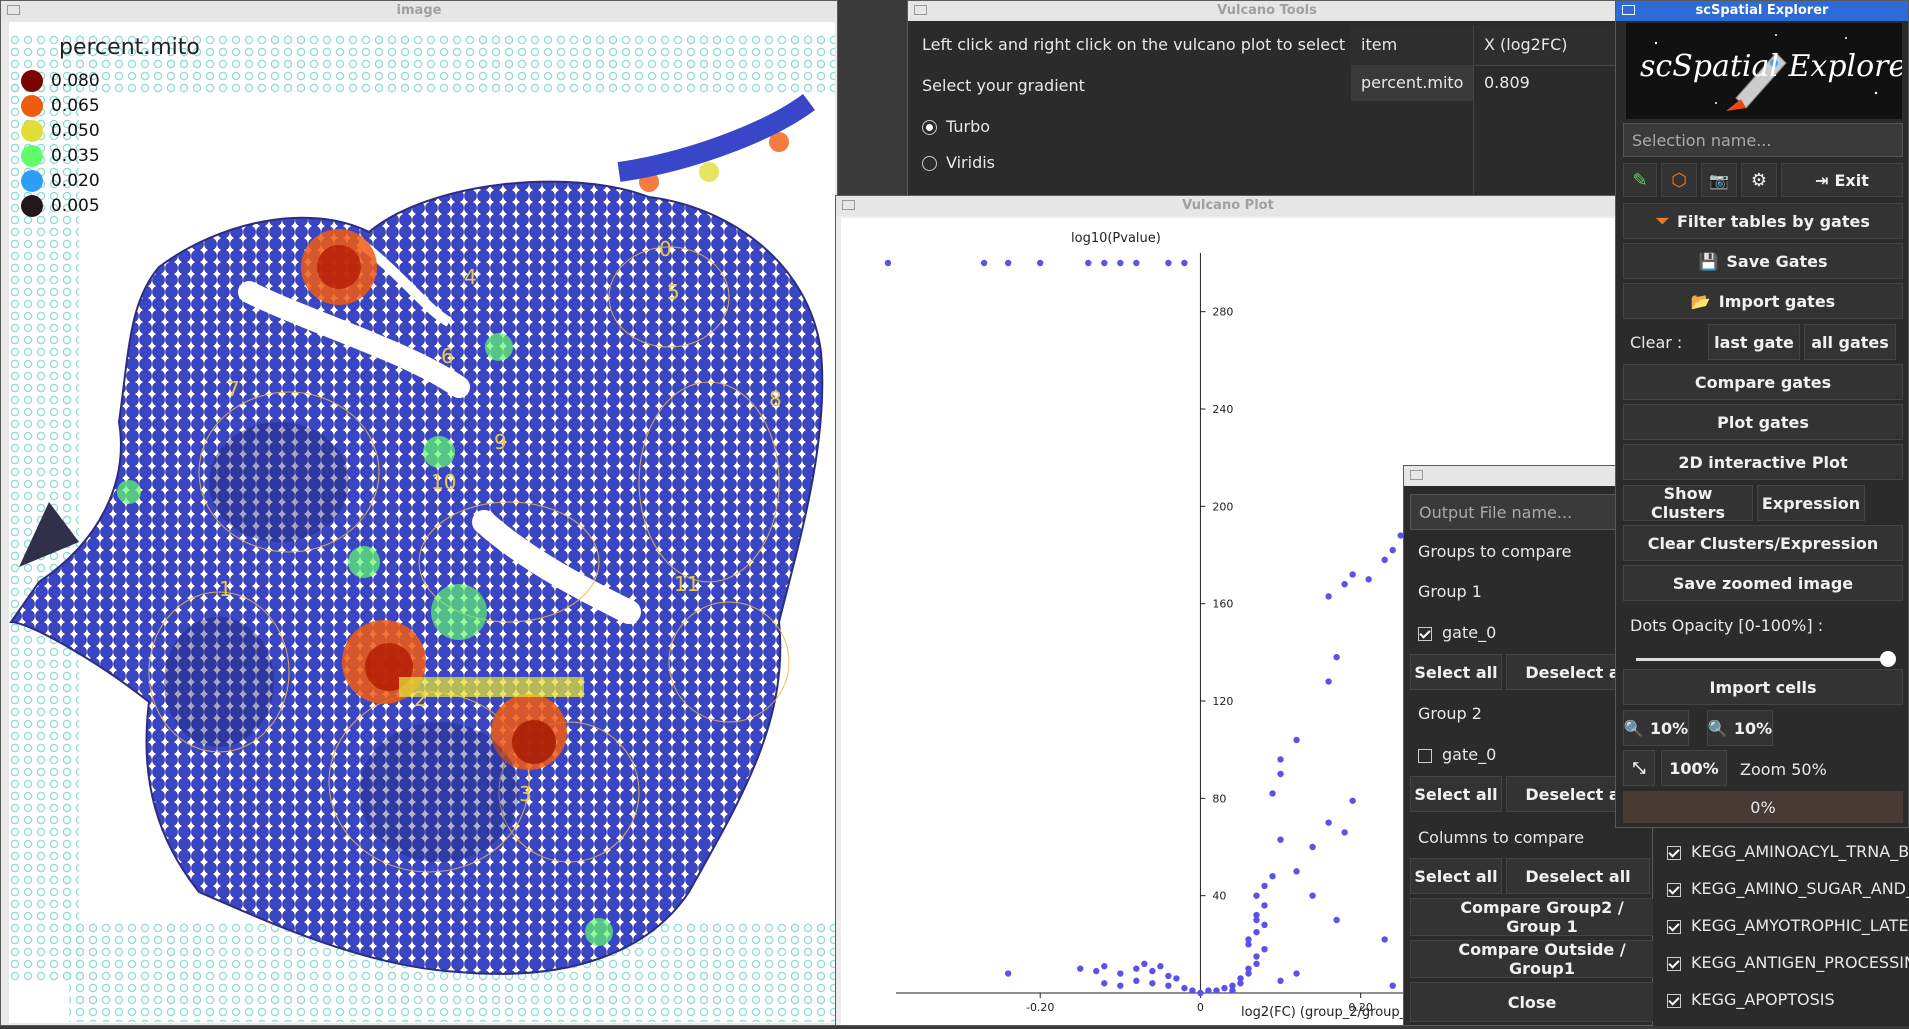 The width and height of the screenshot is (1909, 1029). I want to click on group2-gate-checkbox: gate_0, so click(1457, 754).